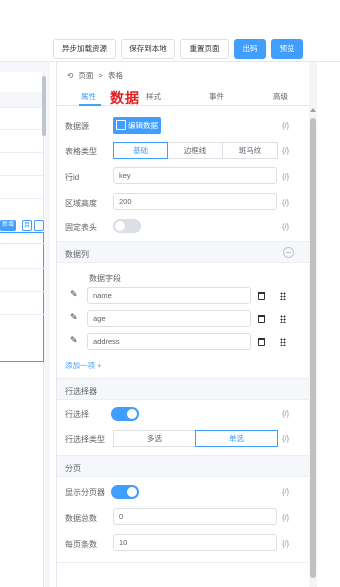 This screenshot has height=587, width=340. Describe the element at coordinates (250, 49) in the screenshot. I see `export-code-button: 出码` at that location.